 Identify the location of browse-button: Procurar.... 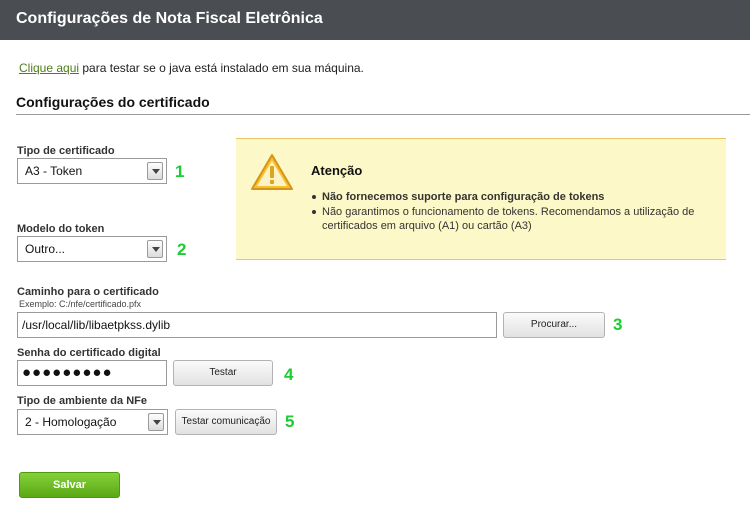
(554, 325).